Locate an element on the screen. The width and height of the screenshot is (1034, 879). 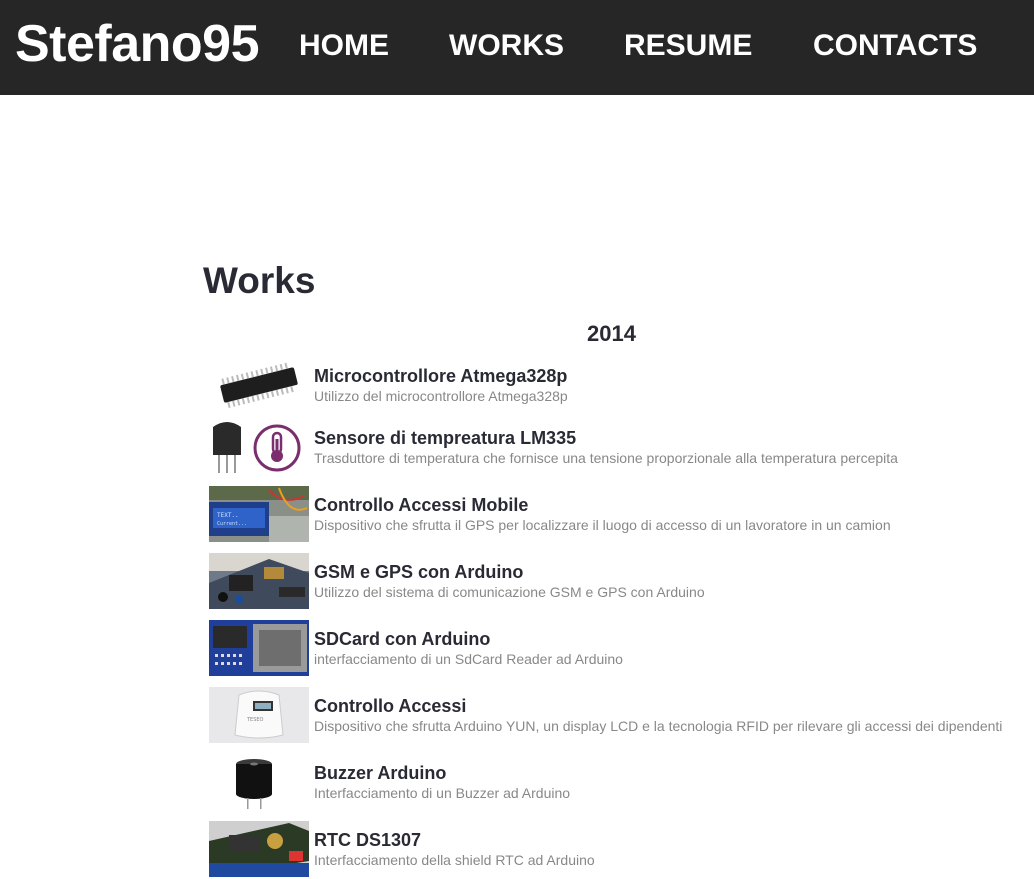
work-title: Buzzer Arduino is located at coordinates (380, 773).